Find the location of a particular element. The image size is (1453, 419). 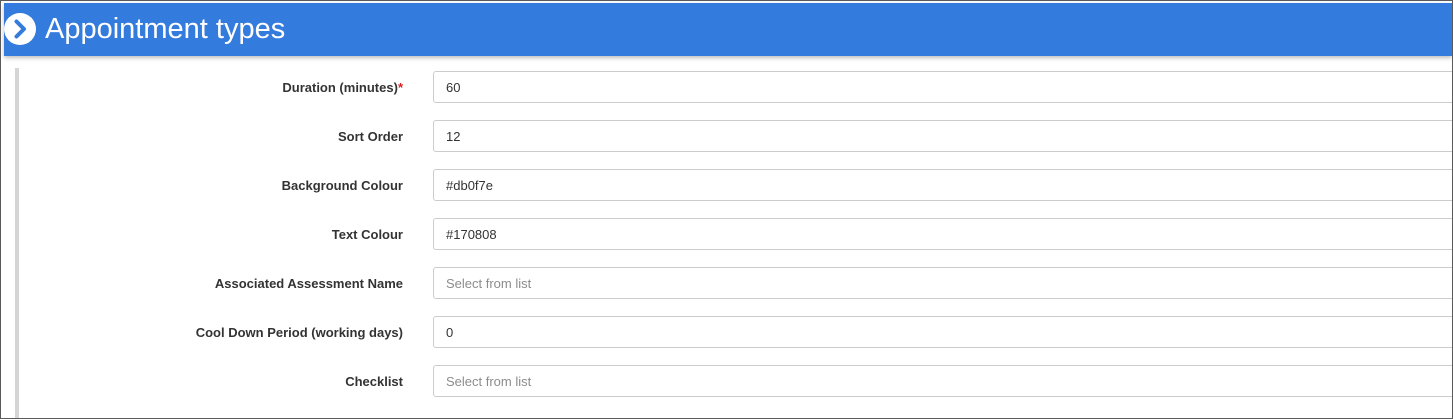

sort-order-input is located at coordinates (942, 136).